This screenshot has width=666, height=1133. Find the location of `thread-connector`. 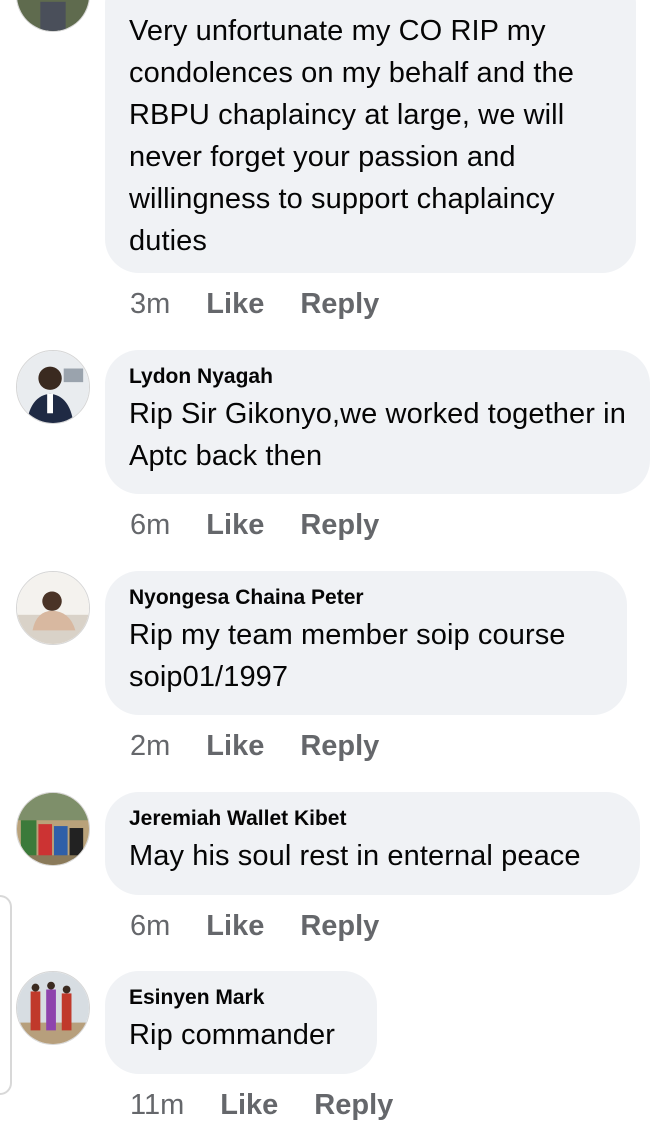

thread-connector is located at coordinates (6, 995).